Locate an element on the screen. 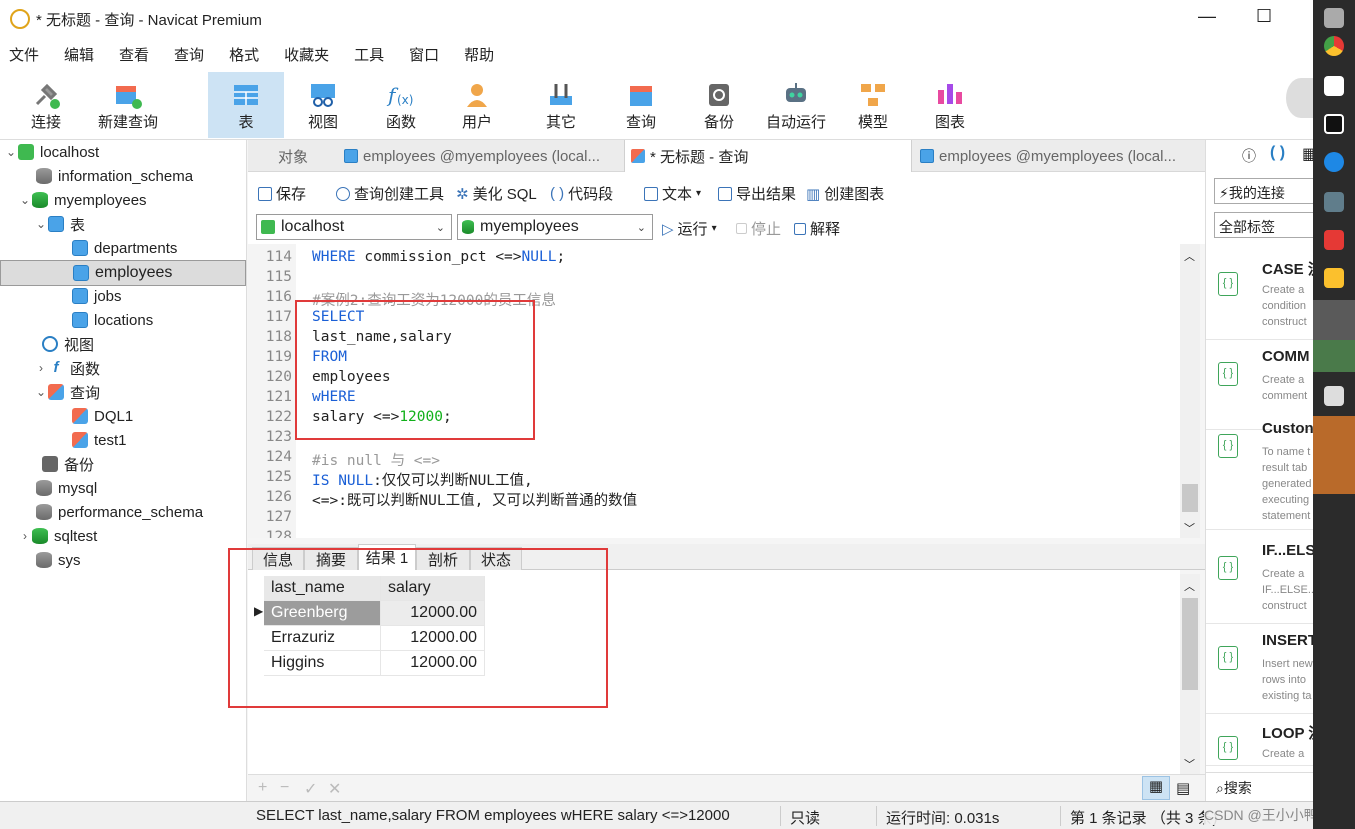 Image resolution: width=1355 pixels, height=829 pixels. snippet-loop: { } LOOP 流 Create a is located at coordinates (1259, 740).